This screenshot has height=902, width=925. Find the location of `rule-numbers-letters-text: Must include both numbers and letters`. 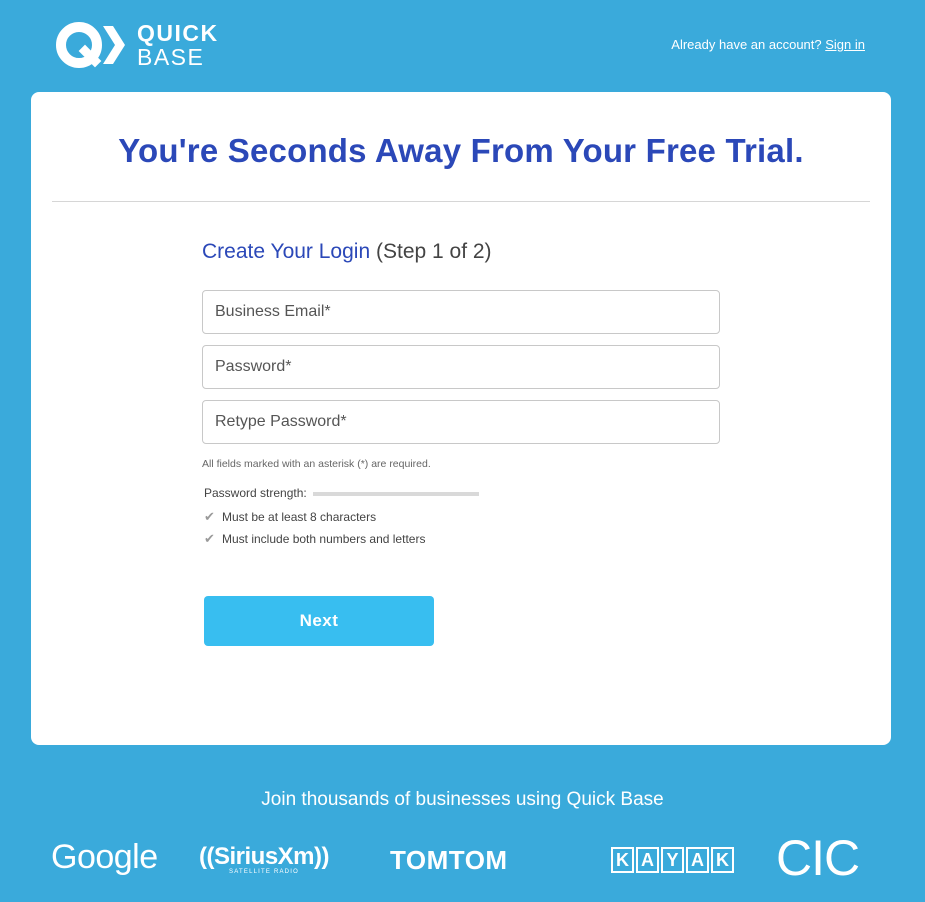

rule-numbers-letters-text: Must include both numbers and letters is located at coordinates (324, 539).